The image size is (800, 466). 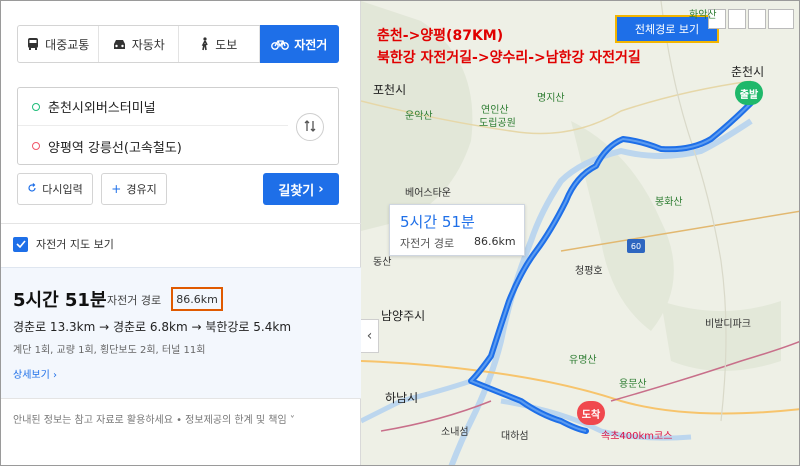 What do you see at coordinates (728, 324) in the screenshot?
I see `place-label: 비발디파크` at bounding box center [728, 324].